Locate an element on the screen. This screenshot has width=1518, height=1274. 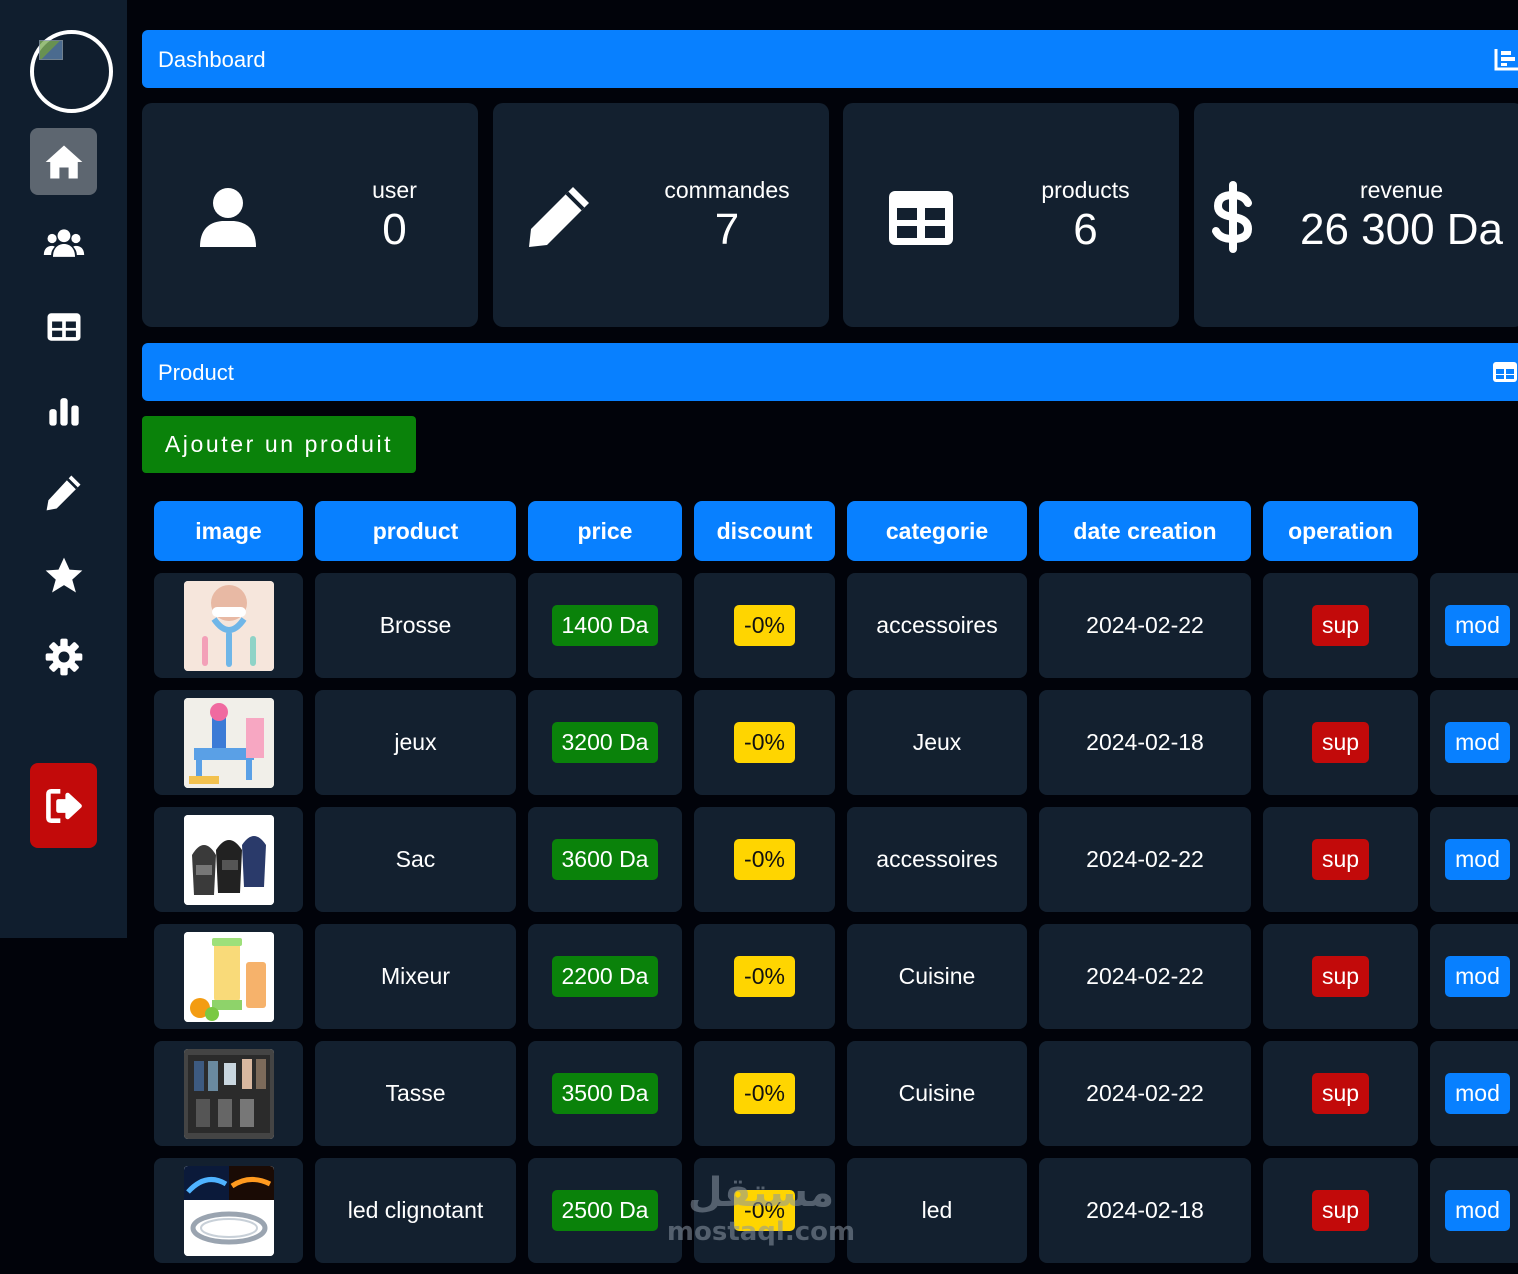
stat-card-revenue: revenue 26 300 Da is located at coordinates (1356, 215).